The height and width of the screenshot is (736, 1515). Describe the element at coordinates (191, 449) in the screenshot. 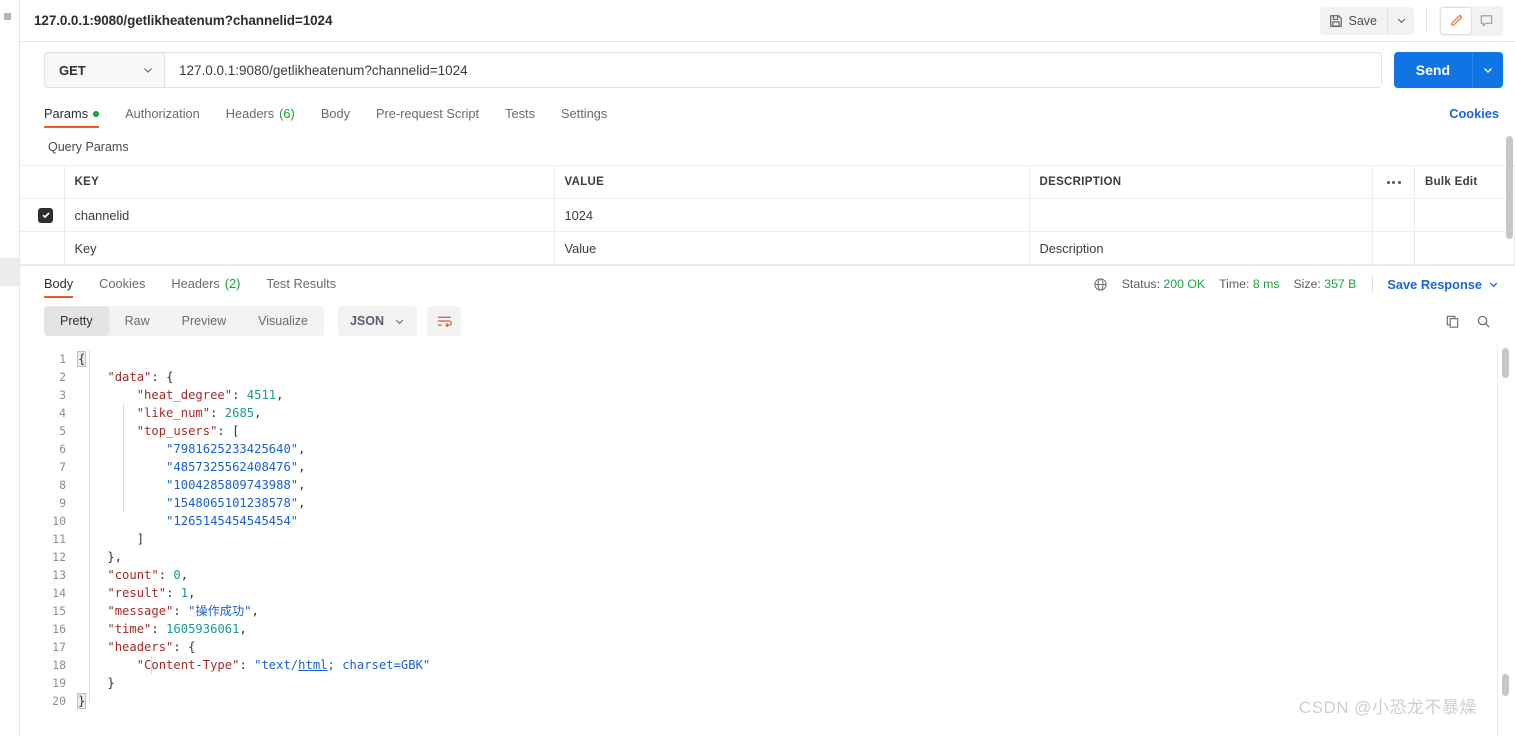

I see `code-line-text: "7981625233425640",` at that location.